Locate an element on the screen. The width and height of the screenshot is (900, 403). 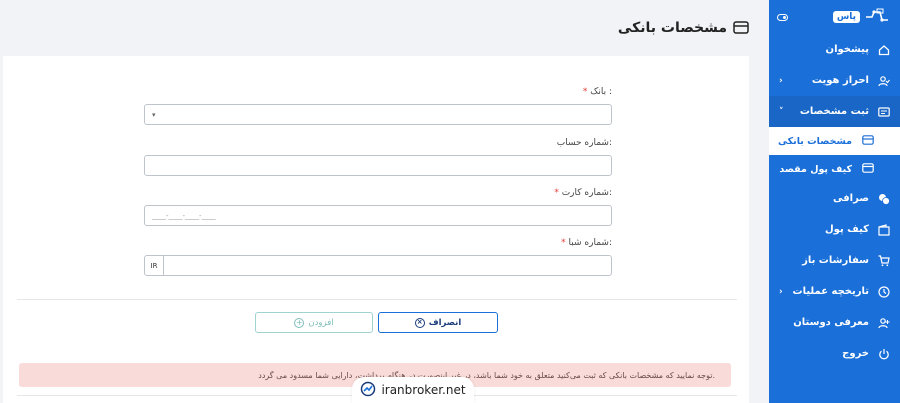
sidebar-item-label: تاریخچه عملیات is located at coordinates (830, 291).